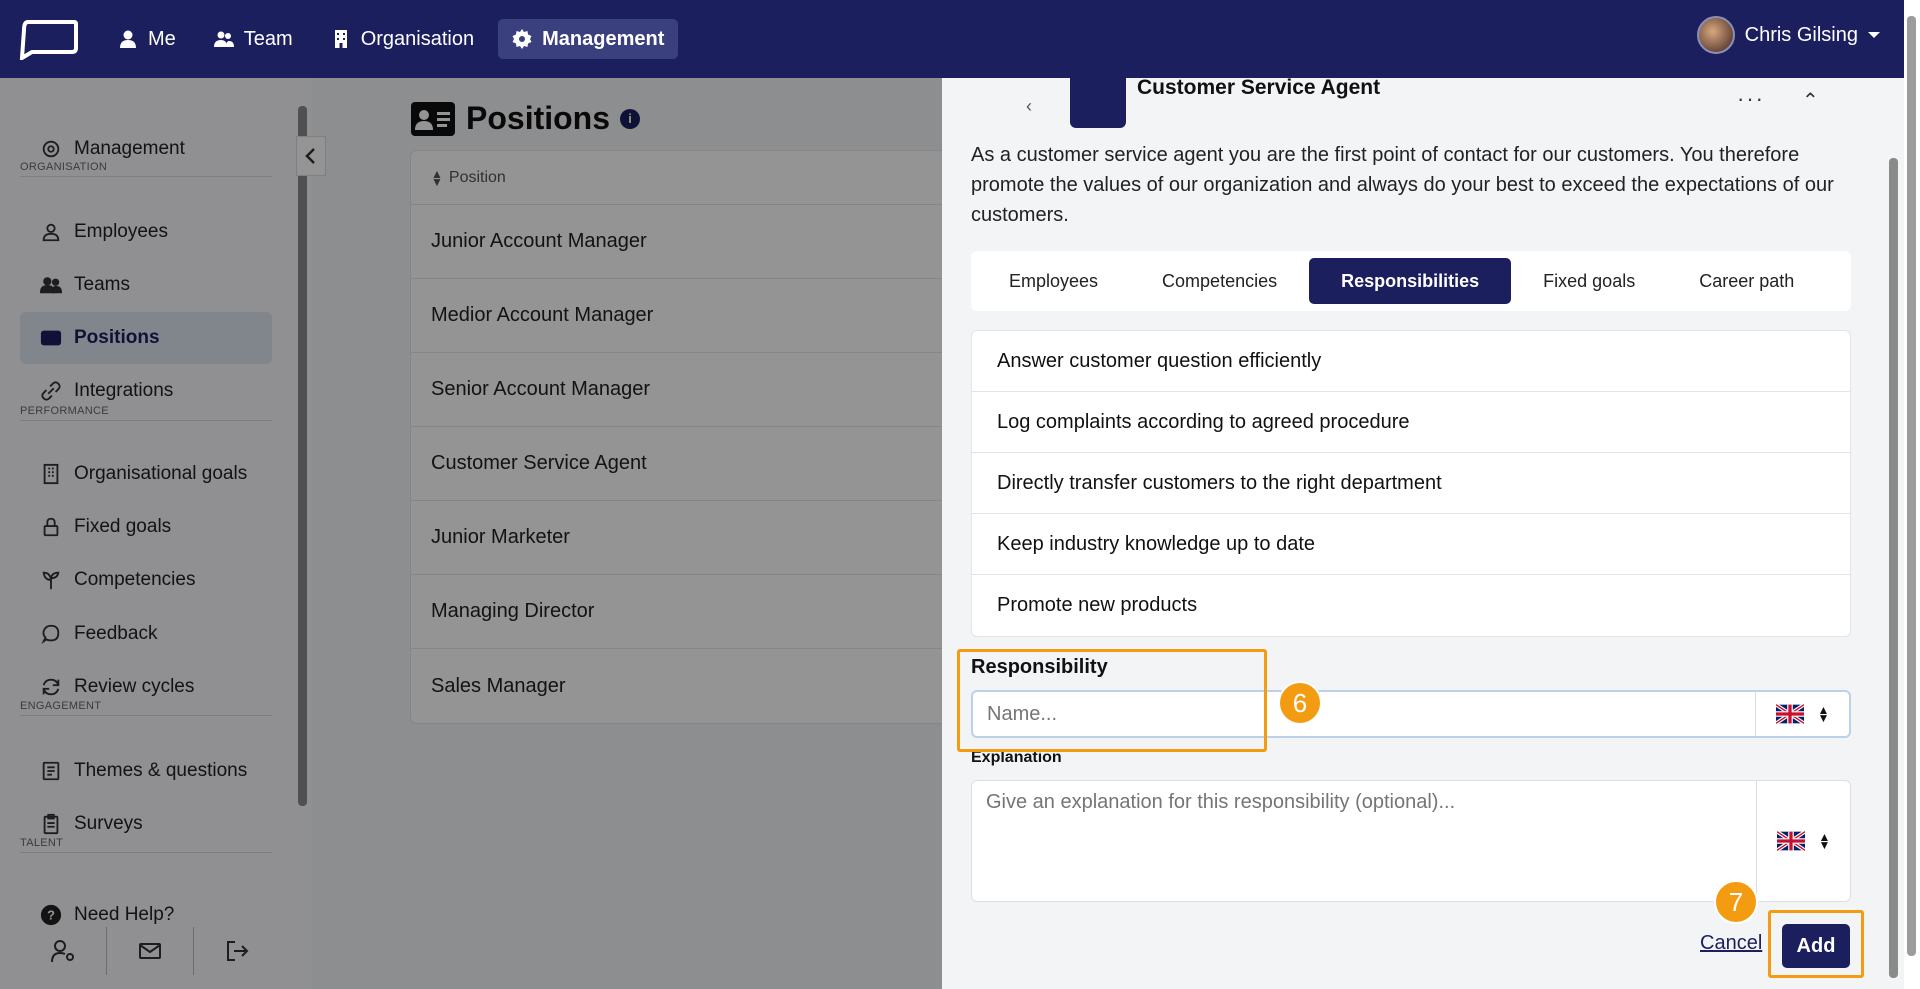  I want to click on nav-management: Management, so click(588, 39).